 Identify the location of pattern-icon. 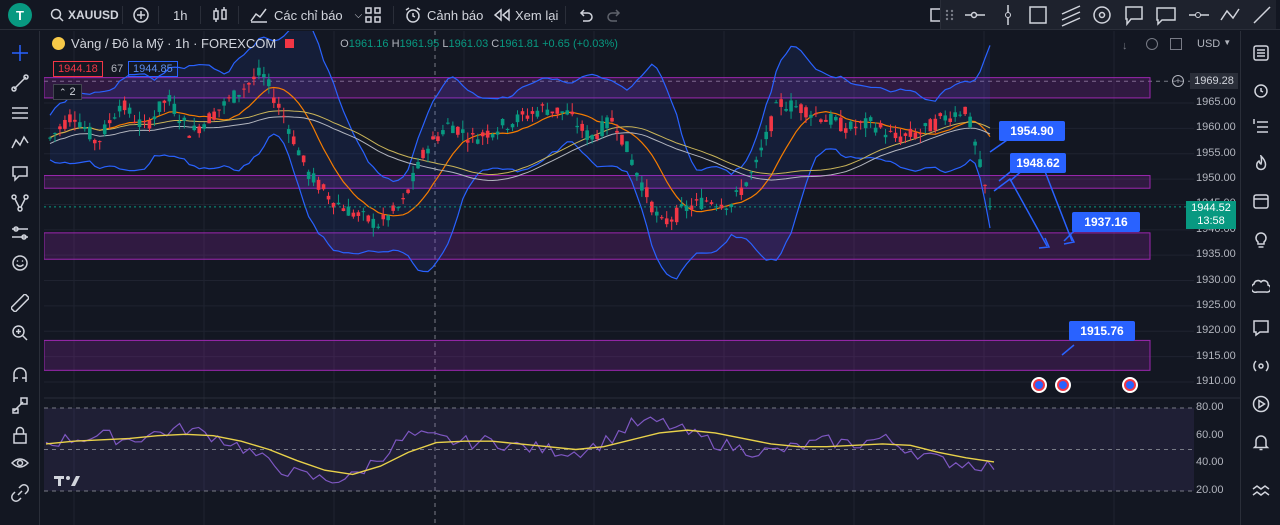
(20, 143).